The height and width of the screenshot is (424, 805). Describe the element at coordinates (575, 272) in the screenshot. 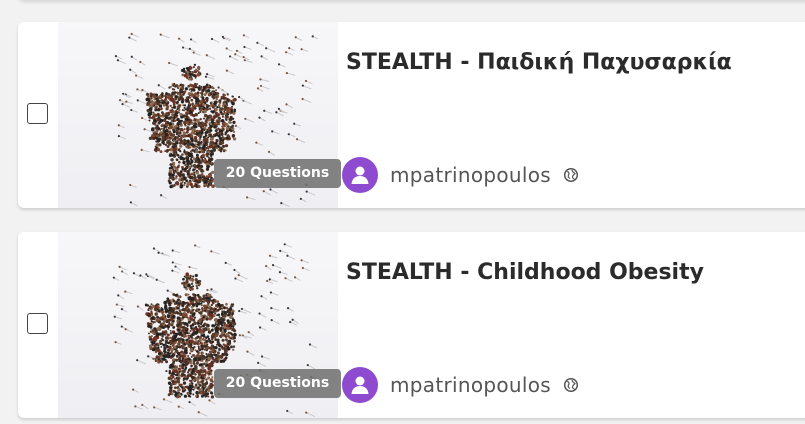

I see `quiz-title: STEALTH - Childhood Obesity` at that location.